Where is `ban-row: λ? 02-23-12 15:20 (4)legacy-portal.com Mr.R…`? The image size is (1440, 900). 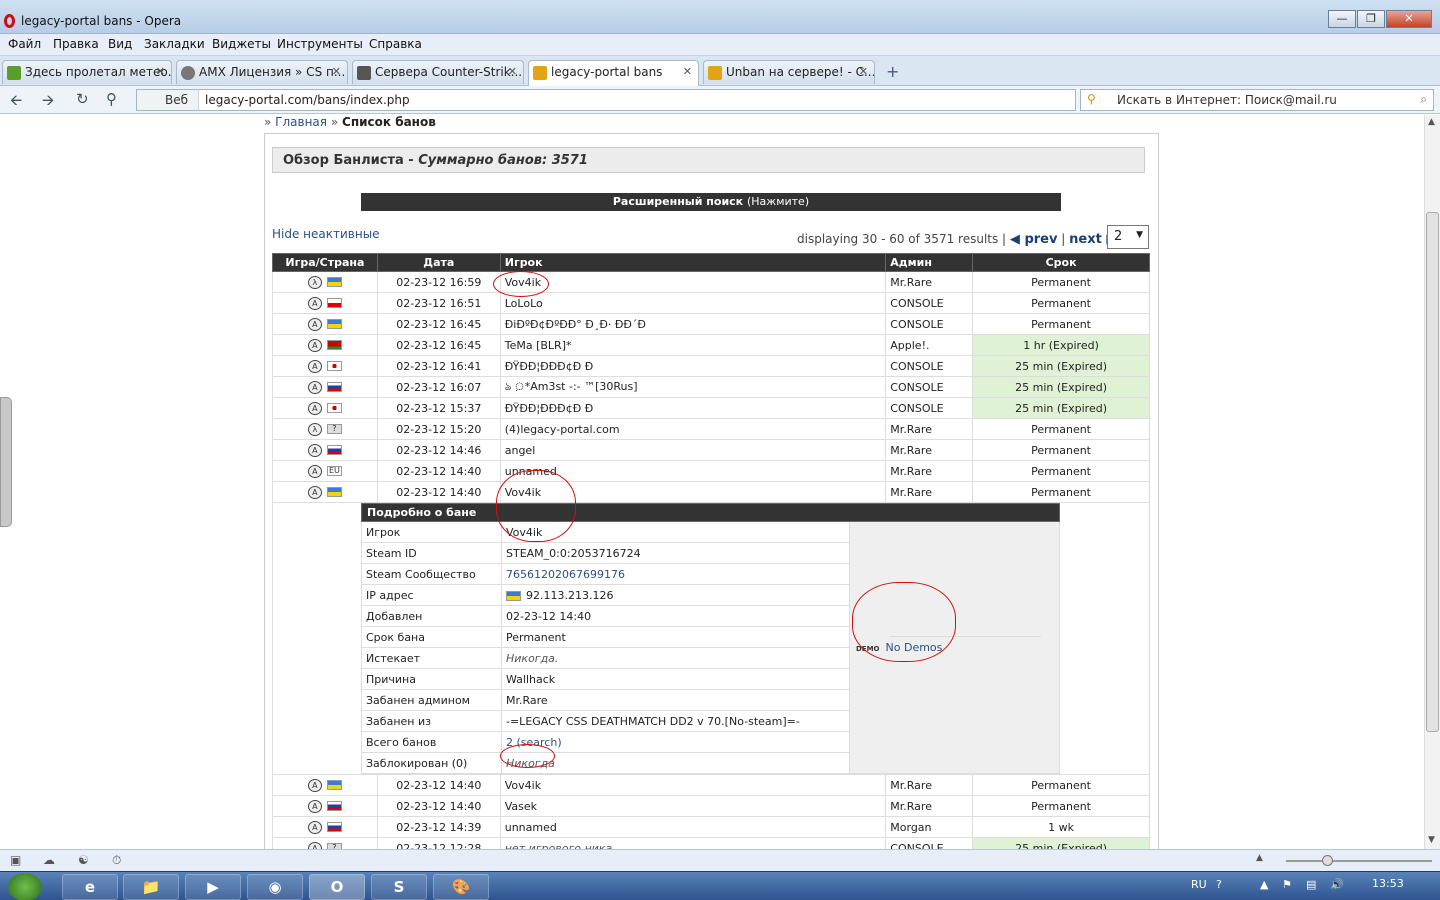
ban-row: λ? 02-23-12 15:20 (4)legacy-portal.com Mr.R… is located at coordinates (711, 429).